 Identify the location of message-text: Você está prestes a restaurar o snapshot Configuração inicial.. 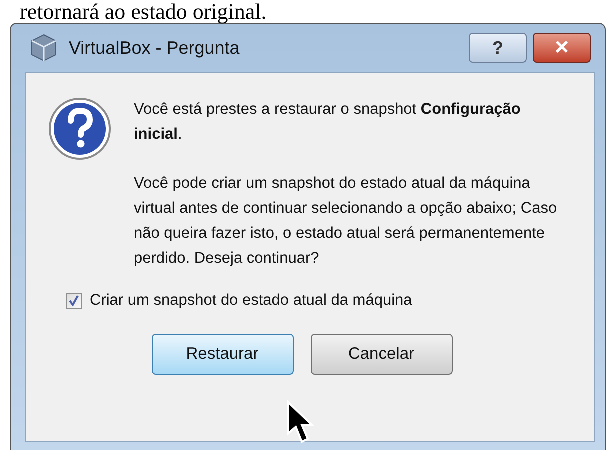
(328, 122).